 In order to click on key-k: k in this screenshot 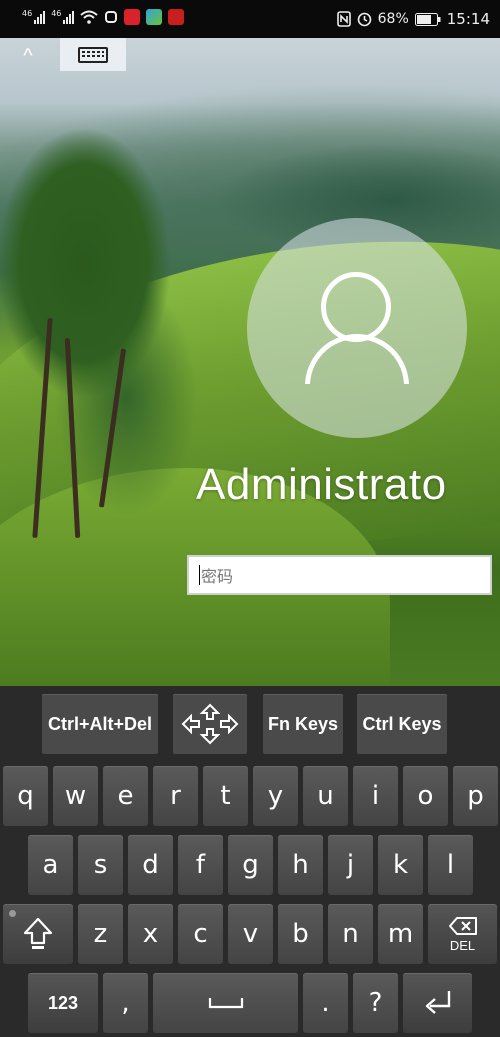, I will do `click(400, 865)`.